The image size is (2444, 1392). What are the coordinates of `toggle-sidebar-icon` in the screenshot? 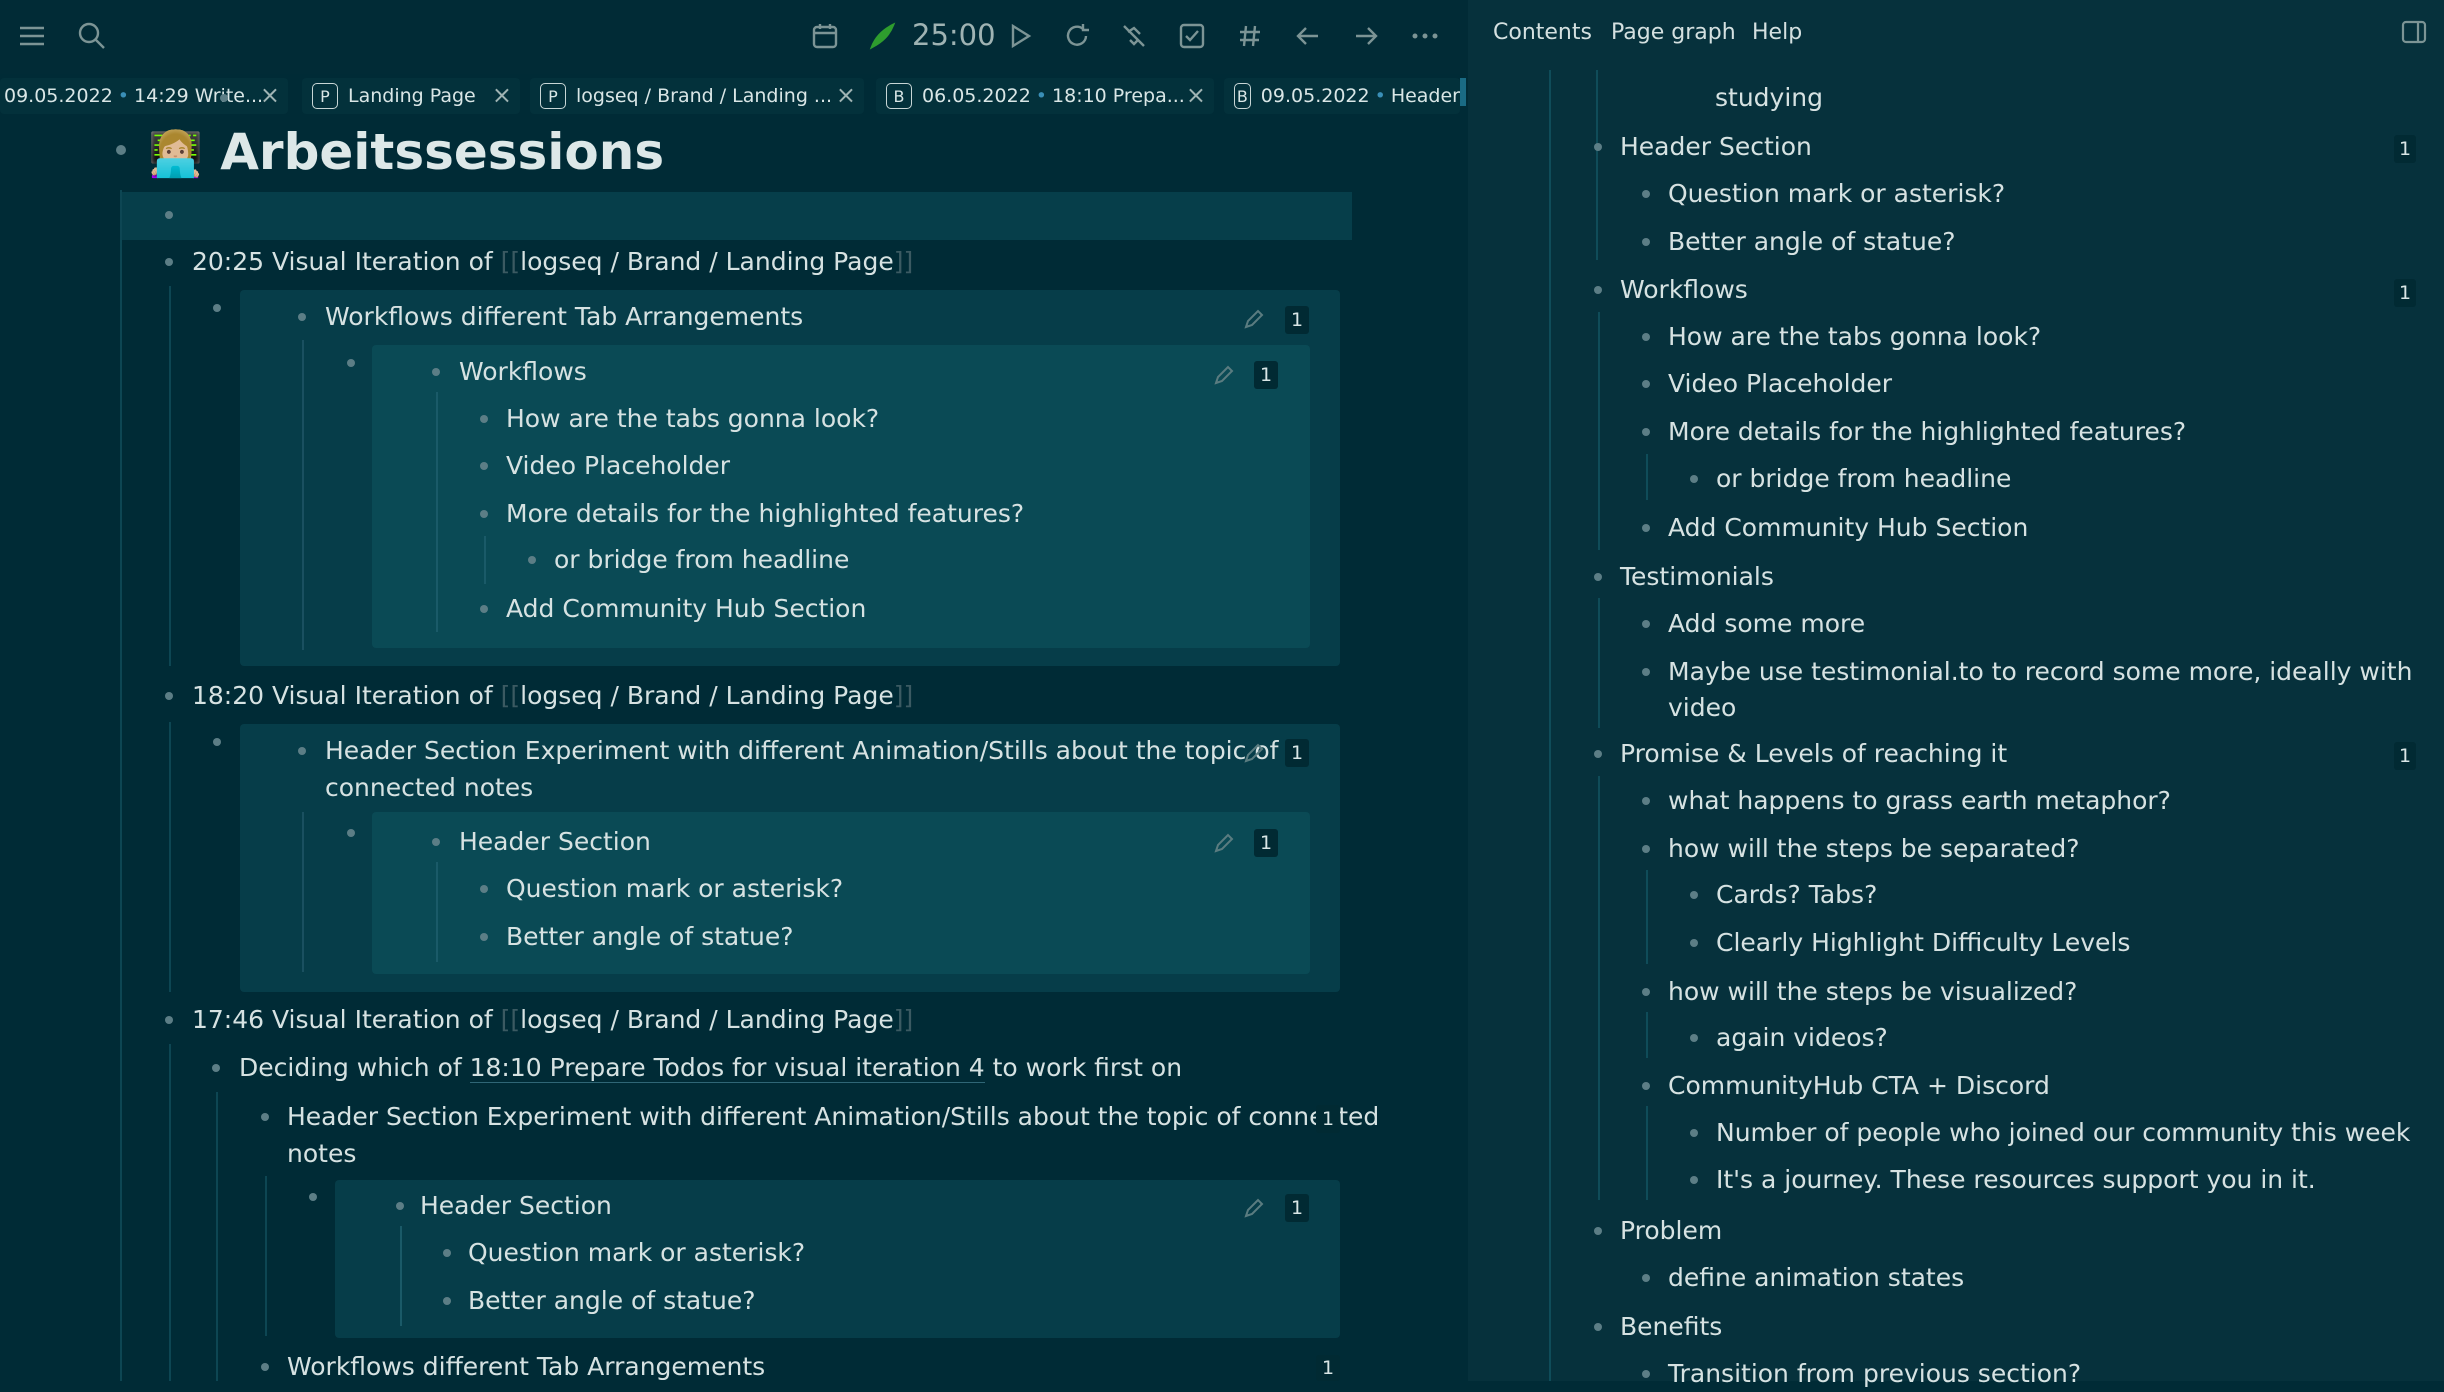 It's located at (2414, 32).